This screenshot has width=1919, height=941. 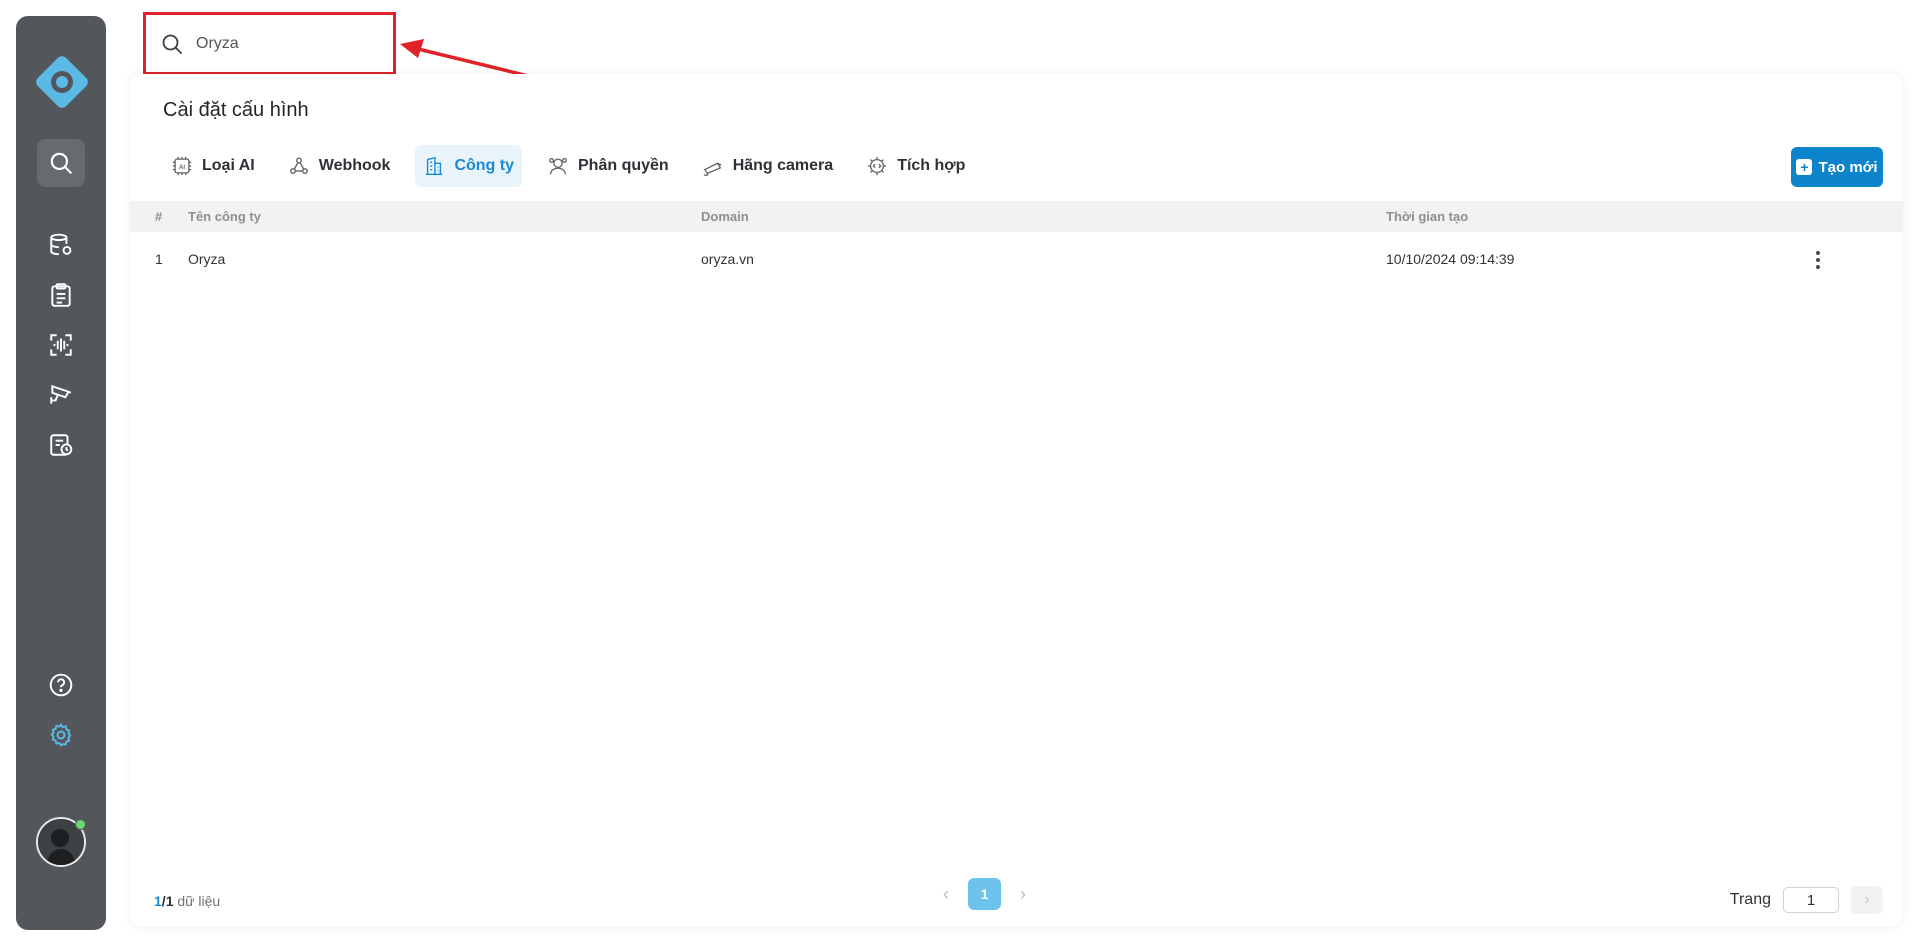 I want to click on record-count: 1/1 dữ liệu, so click(x=187, y=901).